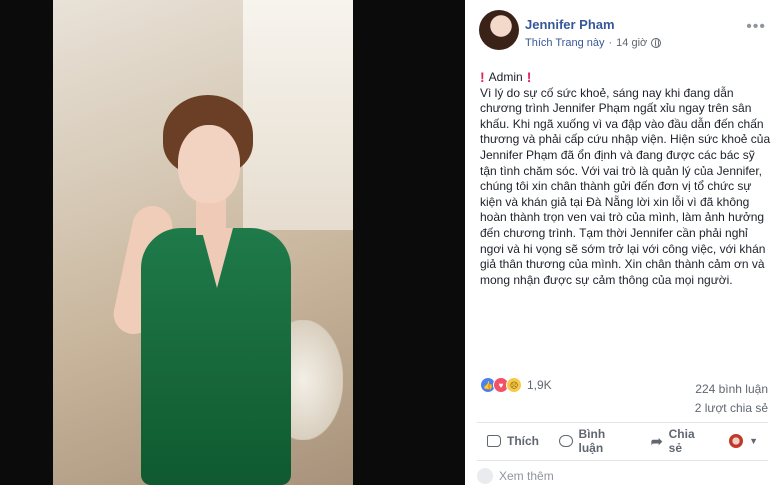  Describe the element at coordinates (592, 441) in the screenshot. I see `comment-label: Bình luận` at that location.